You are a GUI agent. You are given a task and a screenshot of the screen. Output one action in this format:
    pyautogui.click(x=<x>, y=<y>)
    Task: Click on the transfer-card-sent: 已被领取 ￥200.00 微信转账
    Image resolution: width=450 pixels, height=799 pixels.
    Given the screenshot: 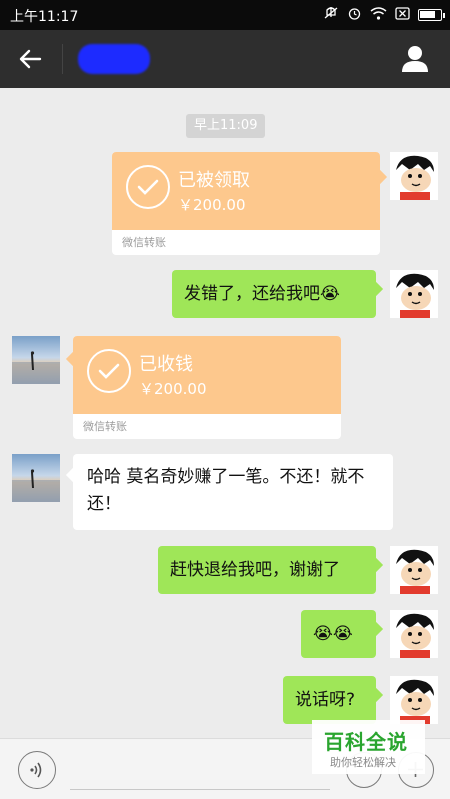 What is the action you would take?
    pyautogui.click(x=246, y=203)
    